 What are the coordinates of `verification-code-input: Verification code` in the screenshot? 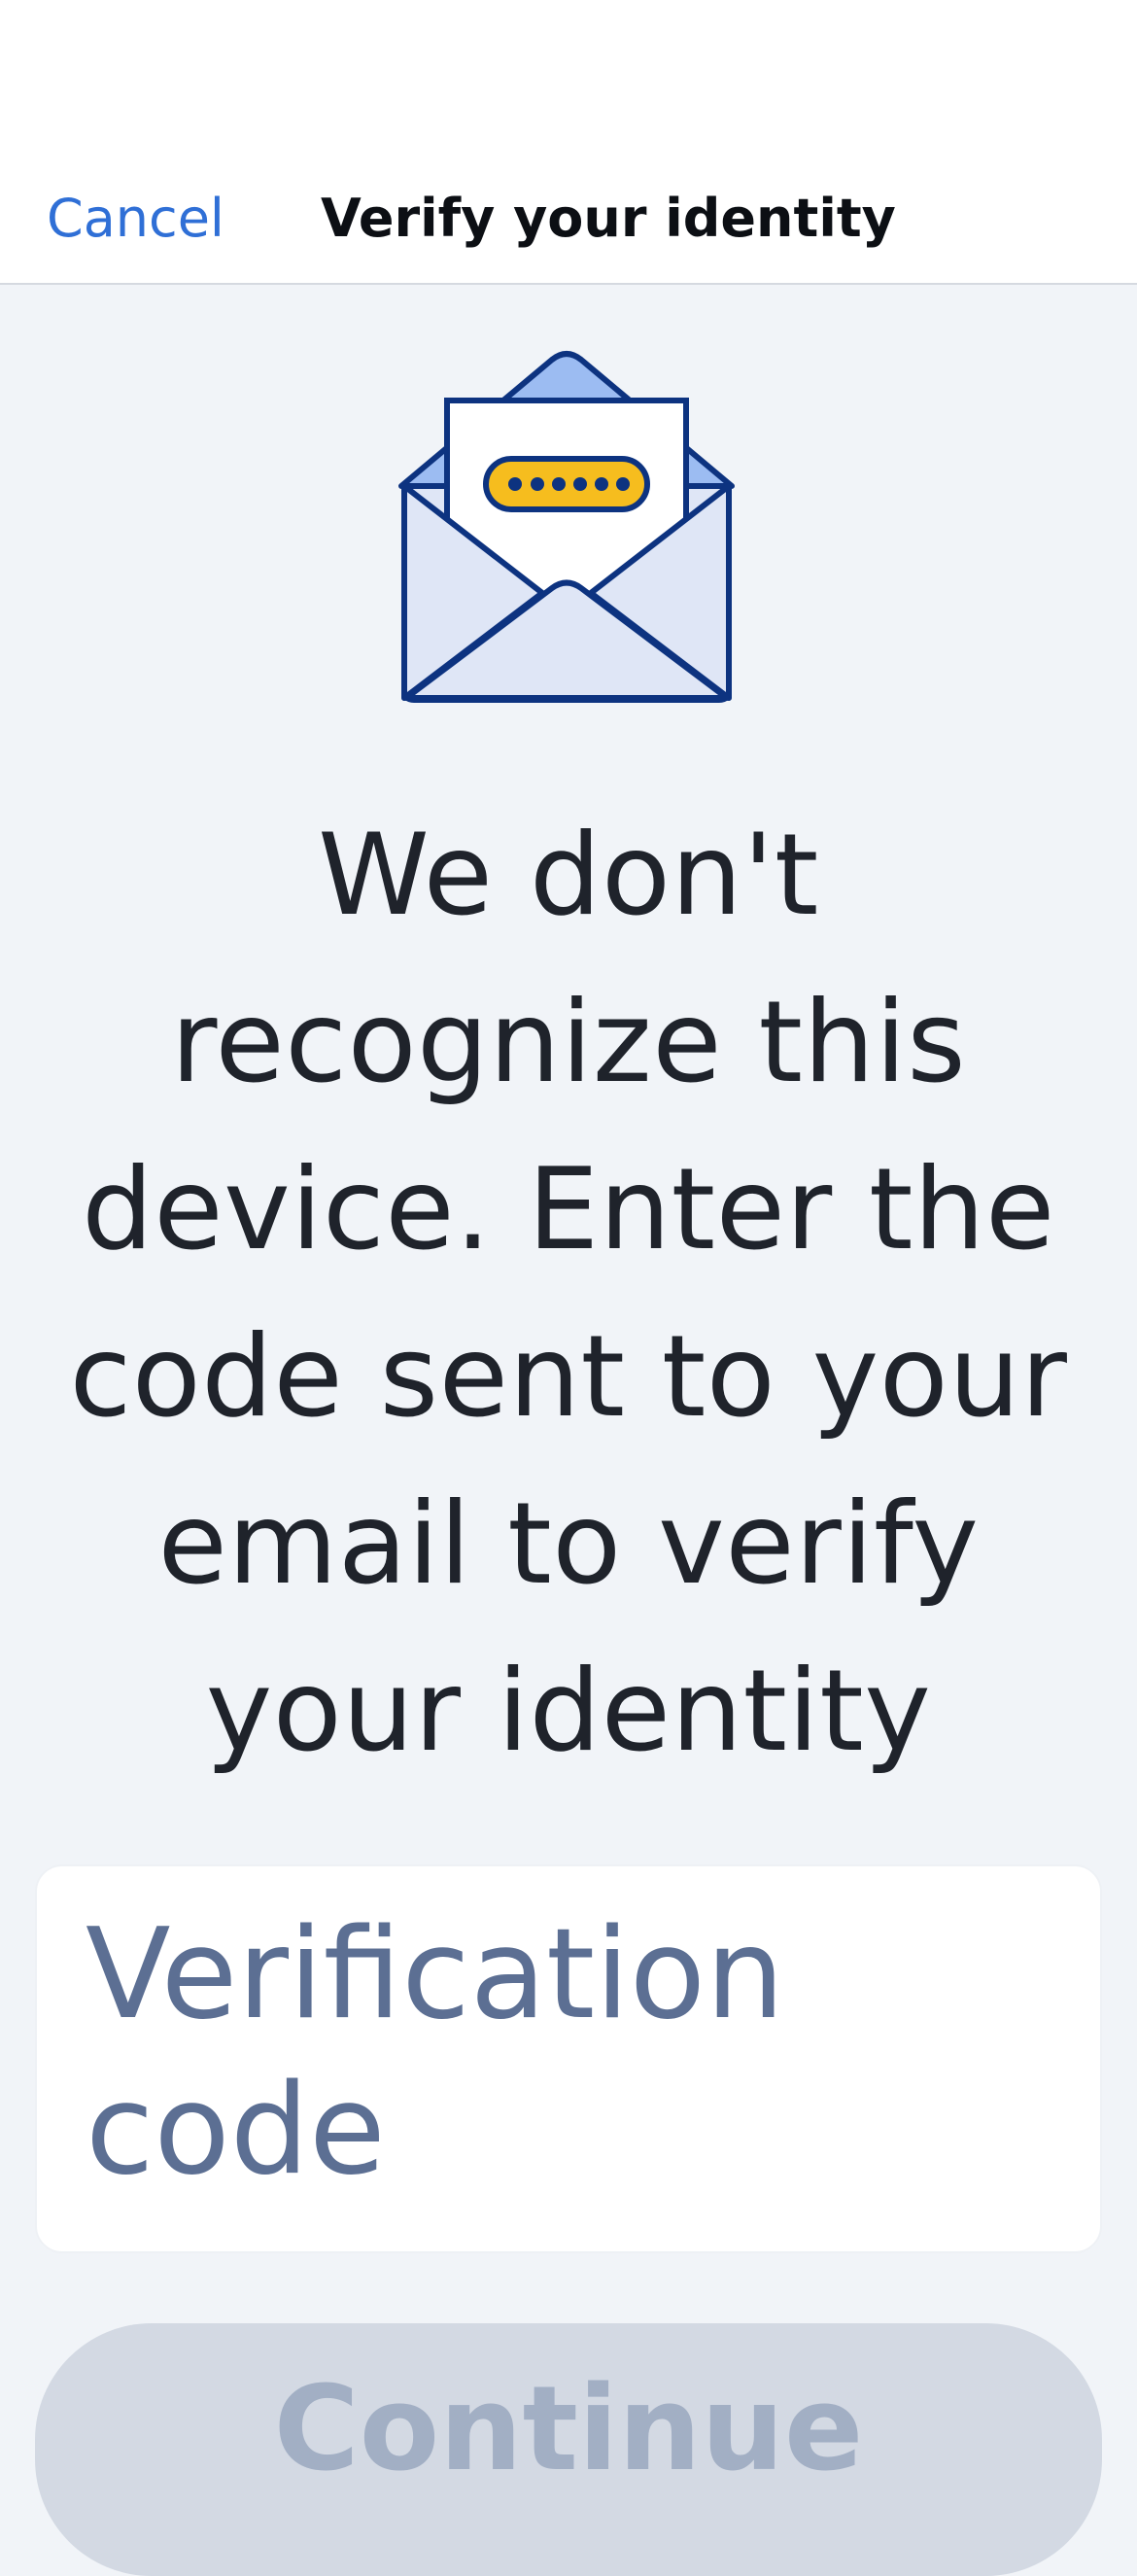 It's located at (568, 2058).